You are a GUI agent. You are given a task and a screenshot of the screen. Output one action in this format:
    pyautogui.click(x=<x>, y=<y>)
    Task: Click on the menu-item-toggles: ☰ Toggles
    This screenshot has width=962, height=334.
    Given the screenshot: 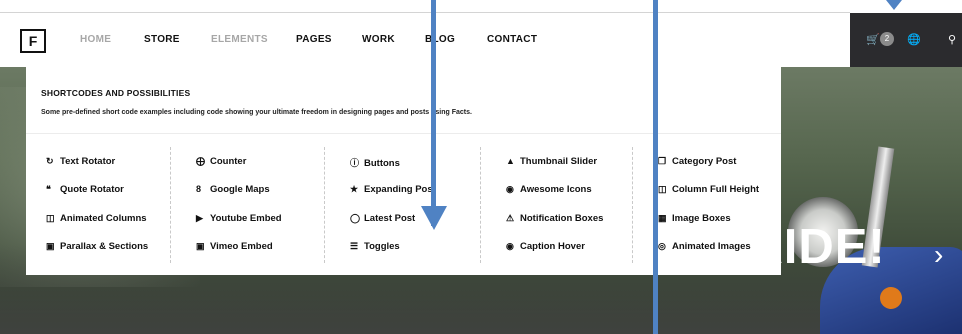 What is the action you would take?
    pyautogui.click(x=375, y=246)
    